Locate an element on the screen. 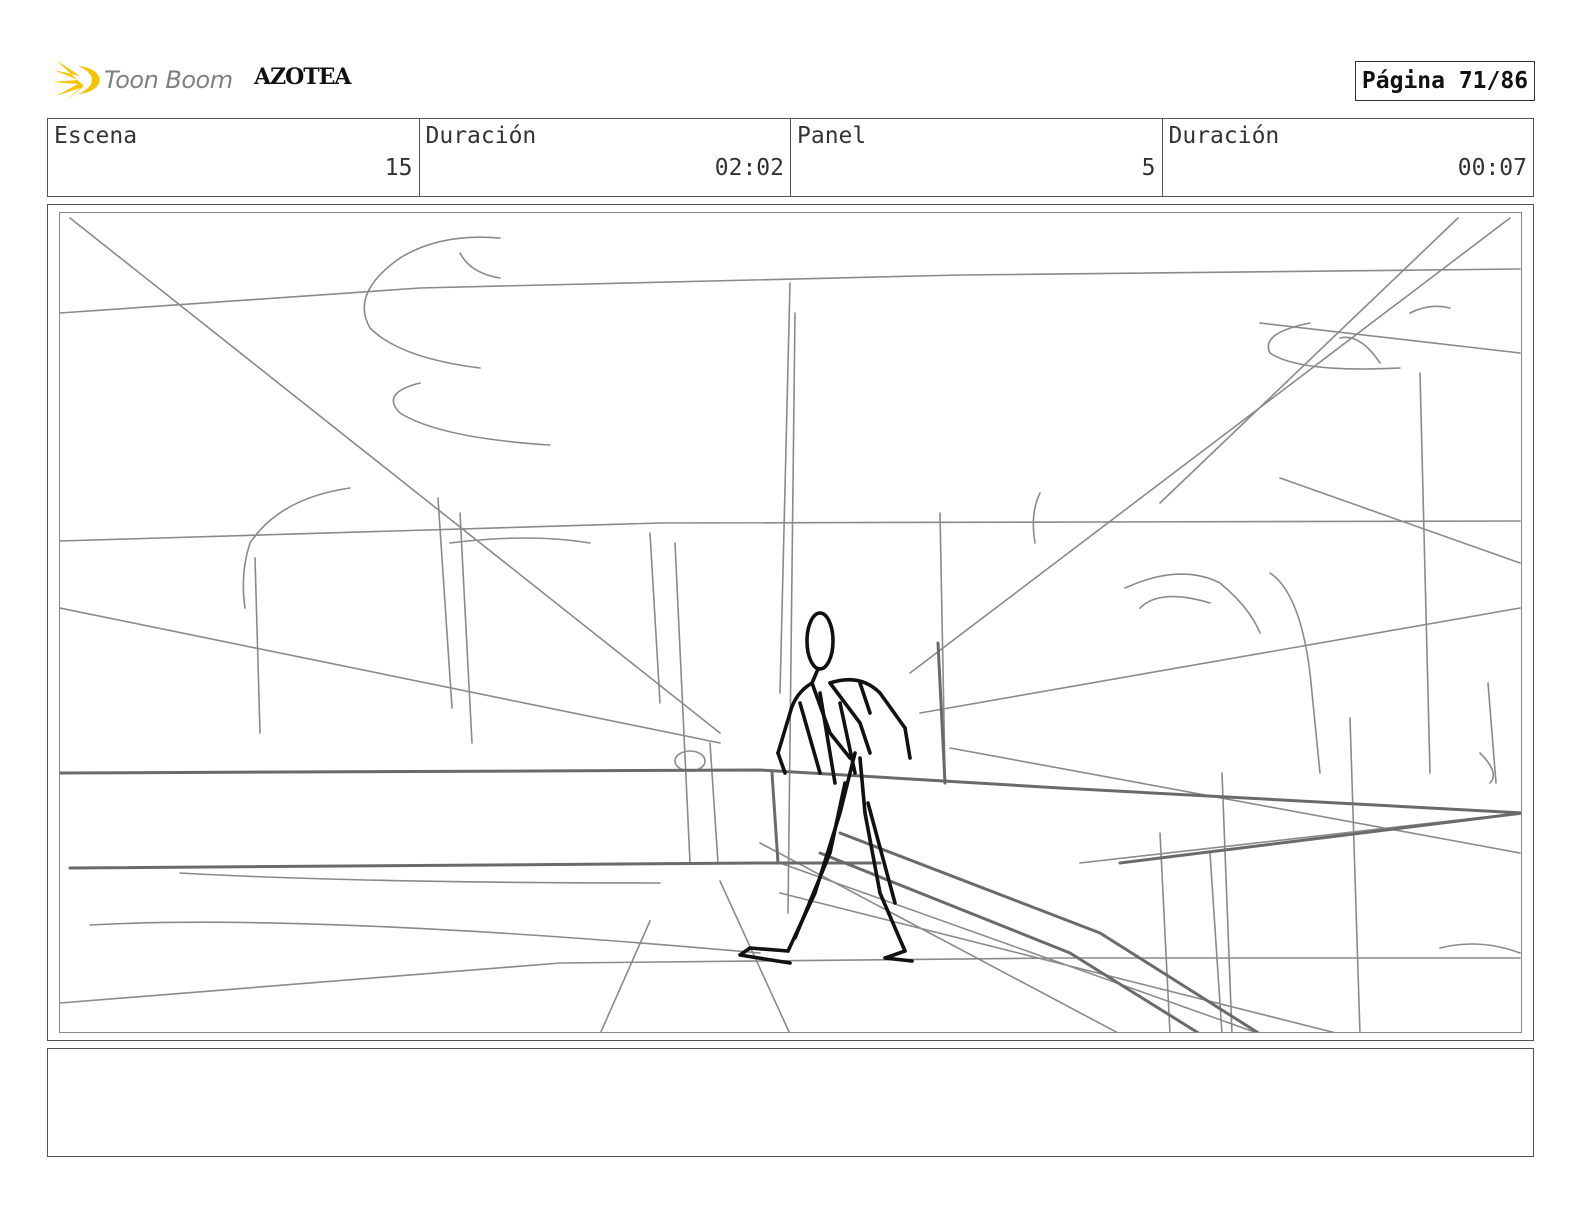 The width and height of the screenshot is (1584, 1224). logo-text: Toon Boom is located at coordinates (168, 80).